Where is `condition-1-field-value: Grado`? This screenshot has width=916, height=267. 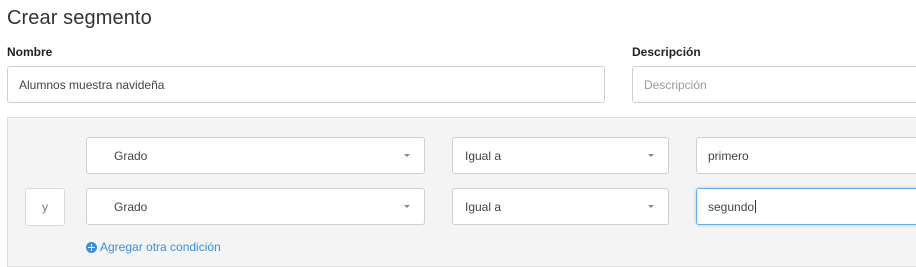
condition-1-field-value: Grado is located at coordinates (131, 155).